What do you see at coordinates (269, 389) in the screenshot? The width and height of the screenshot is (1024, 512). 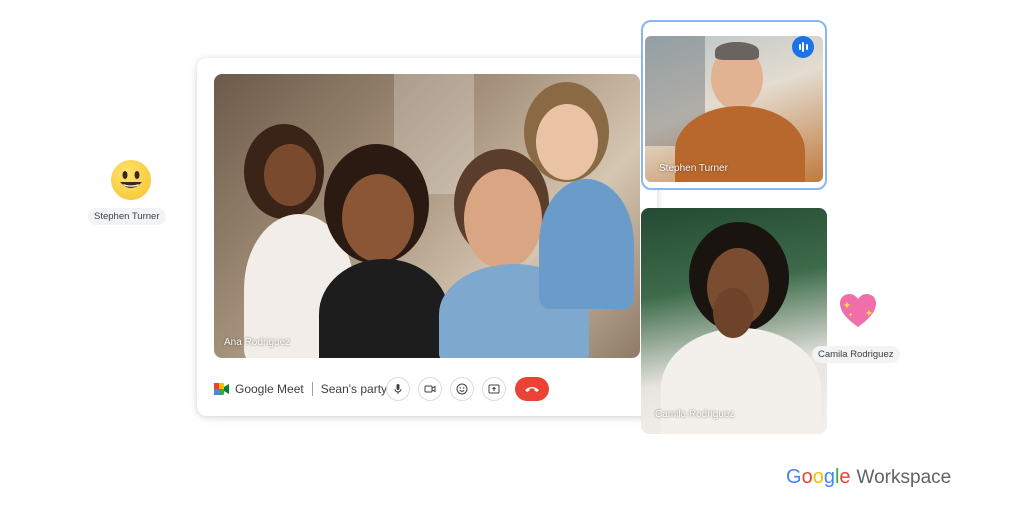 I see `app-name: Google Meet` at bounding box center [269, 389].